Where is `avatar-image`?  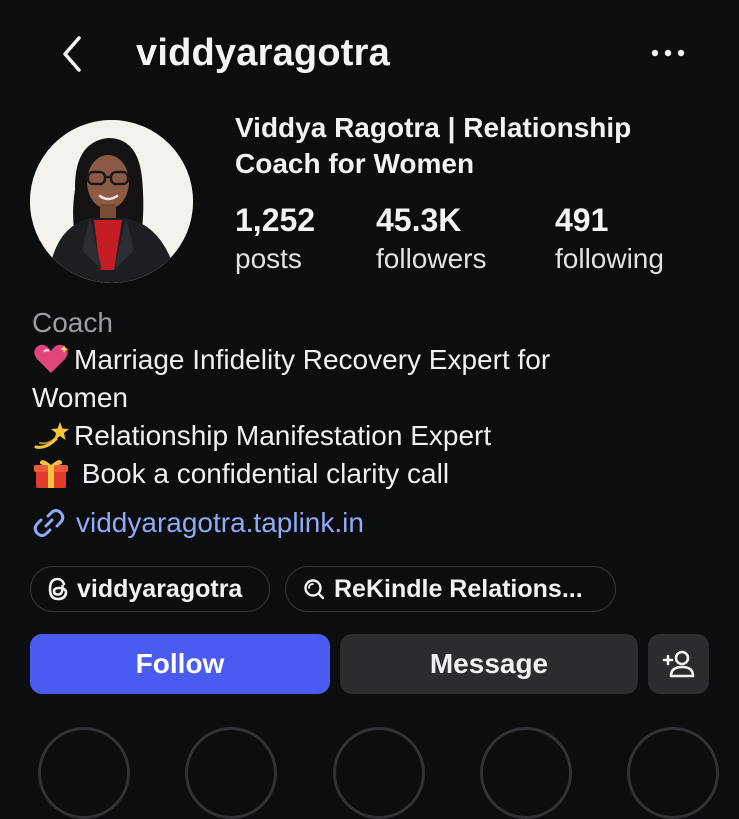 avatar-image is located at coordinates (111, 201).